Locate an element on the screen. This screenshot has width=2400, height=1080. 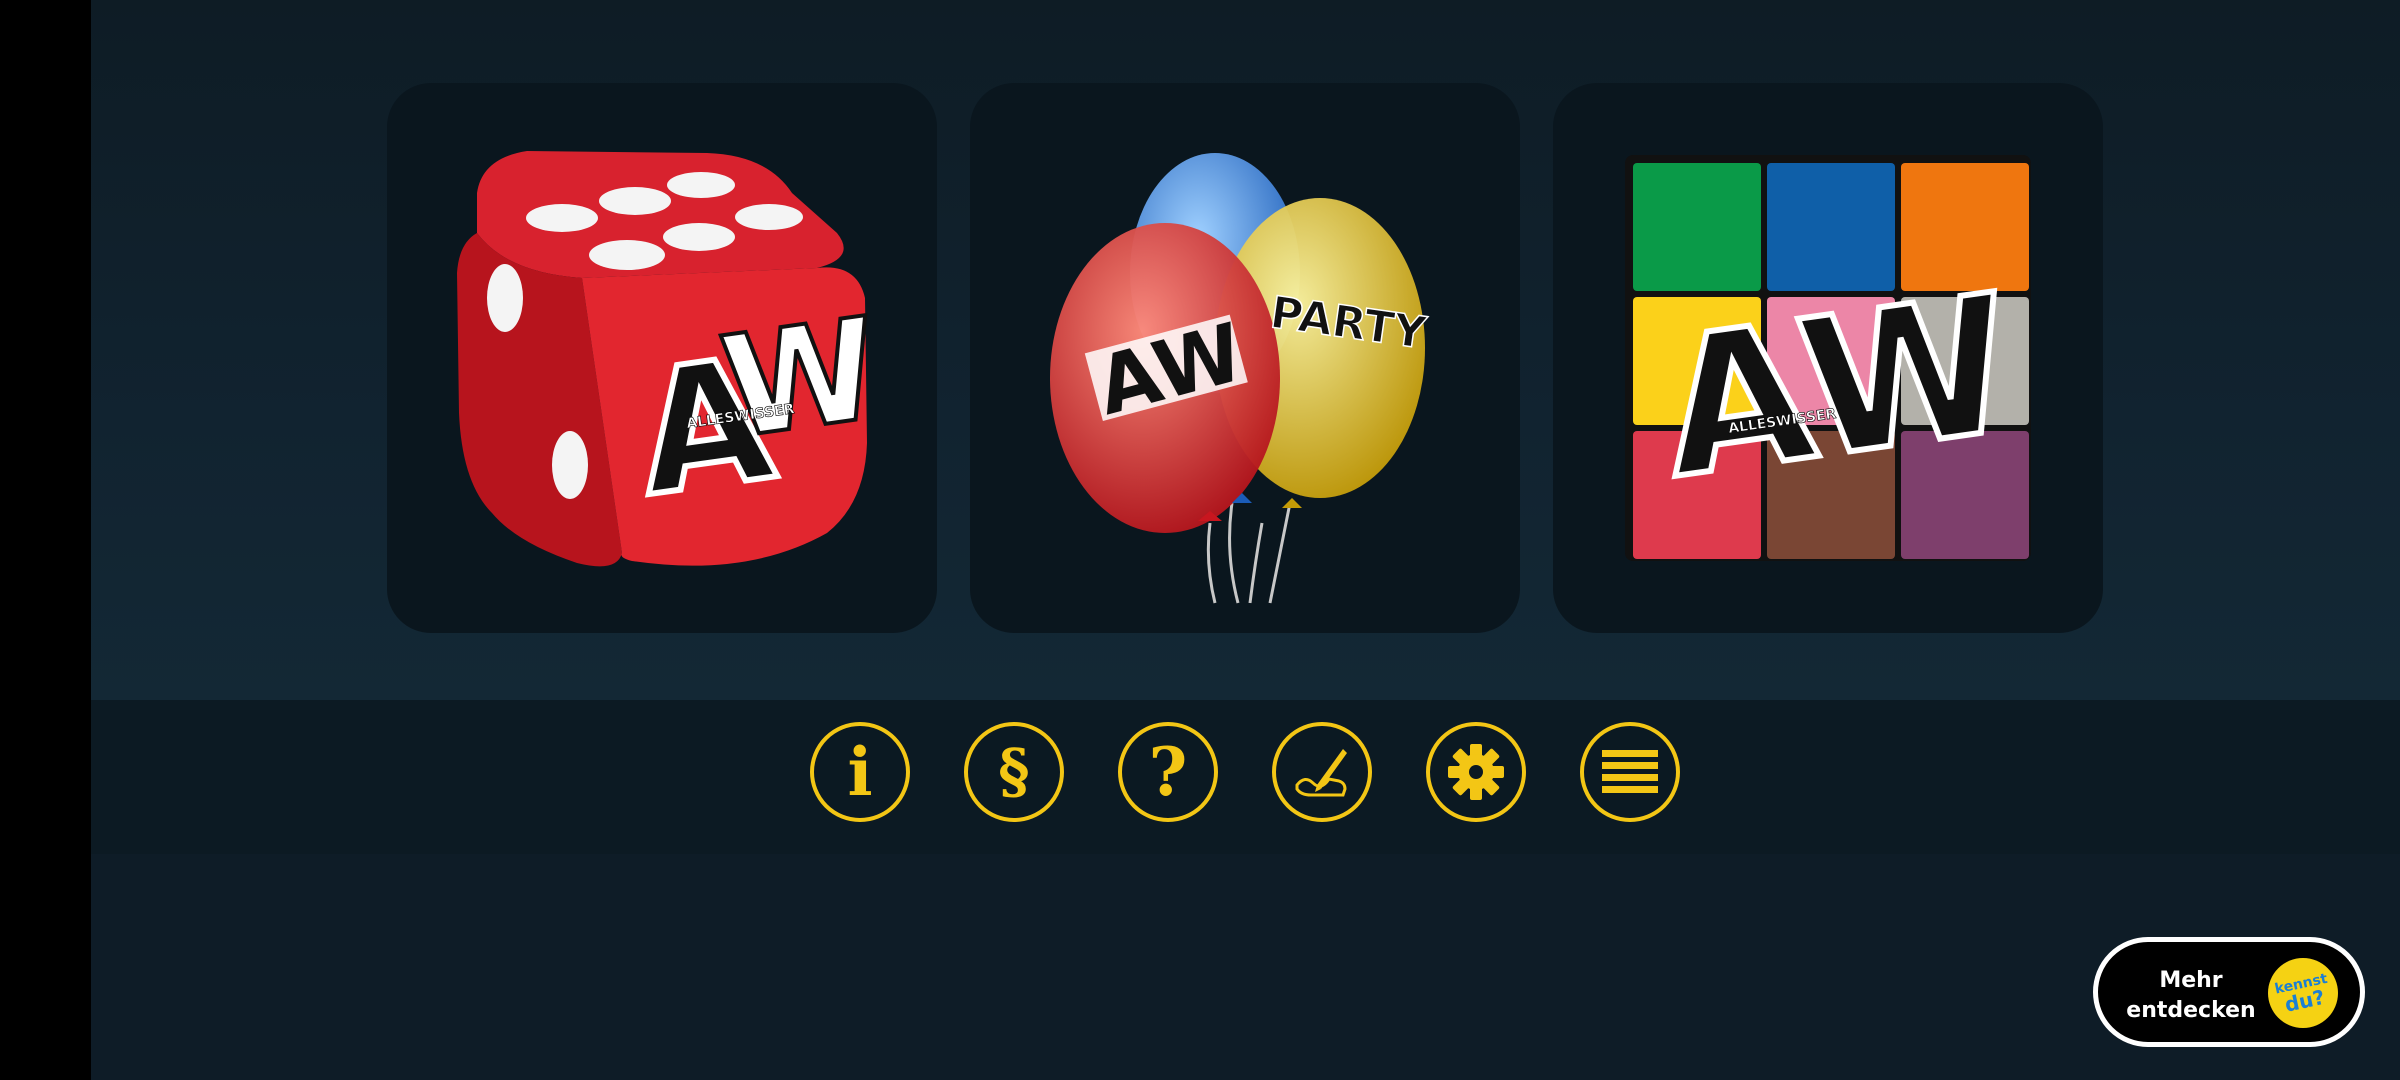
color-grid-icon: AW ALLESWISSER is located at coordinates (1828, 358).